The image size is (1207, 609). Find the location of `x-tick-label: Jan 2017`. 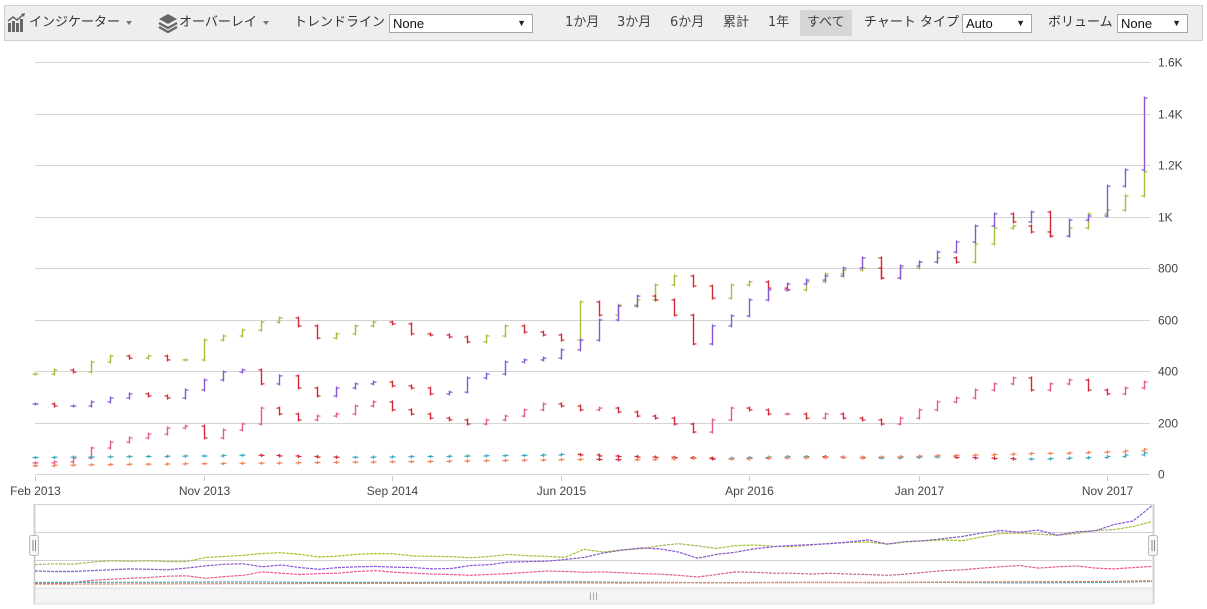

x-tick-label: Jan 2017 is located at coordinates (920, 491).